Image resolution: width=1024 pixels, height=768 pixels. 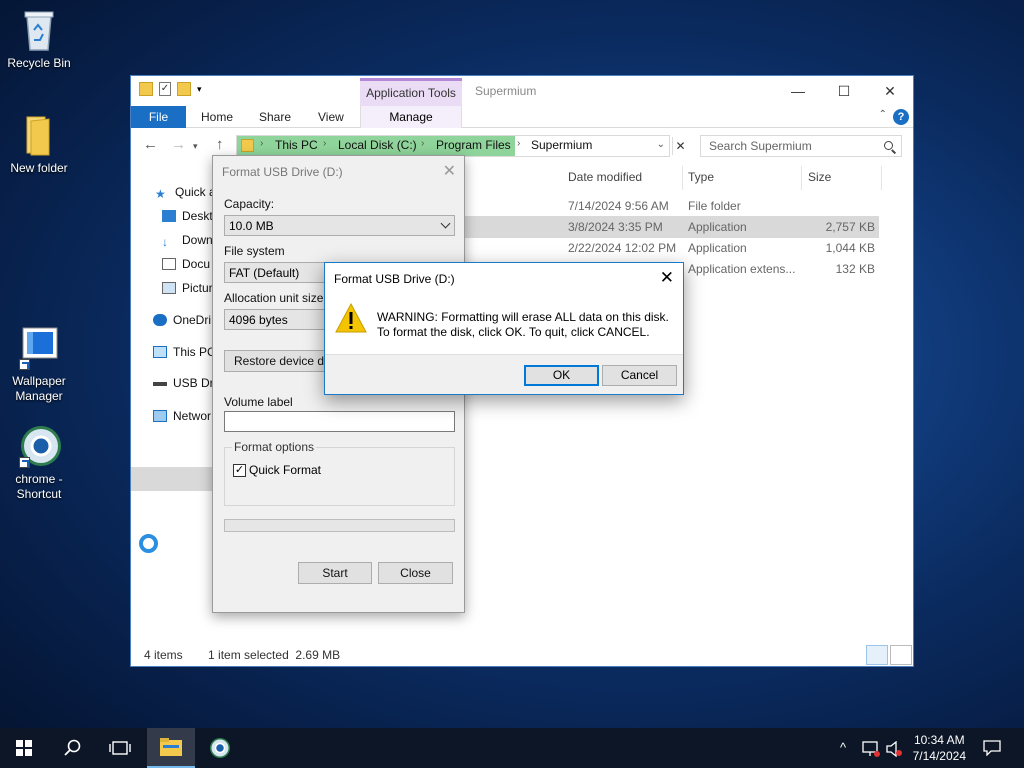 I want to click on nav-item-onedrive: OneDri, so click(x=182, y=320).